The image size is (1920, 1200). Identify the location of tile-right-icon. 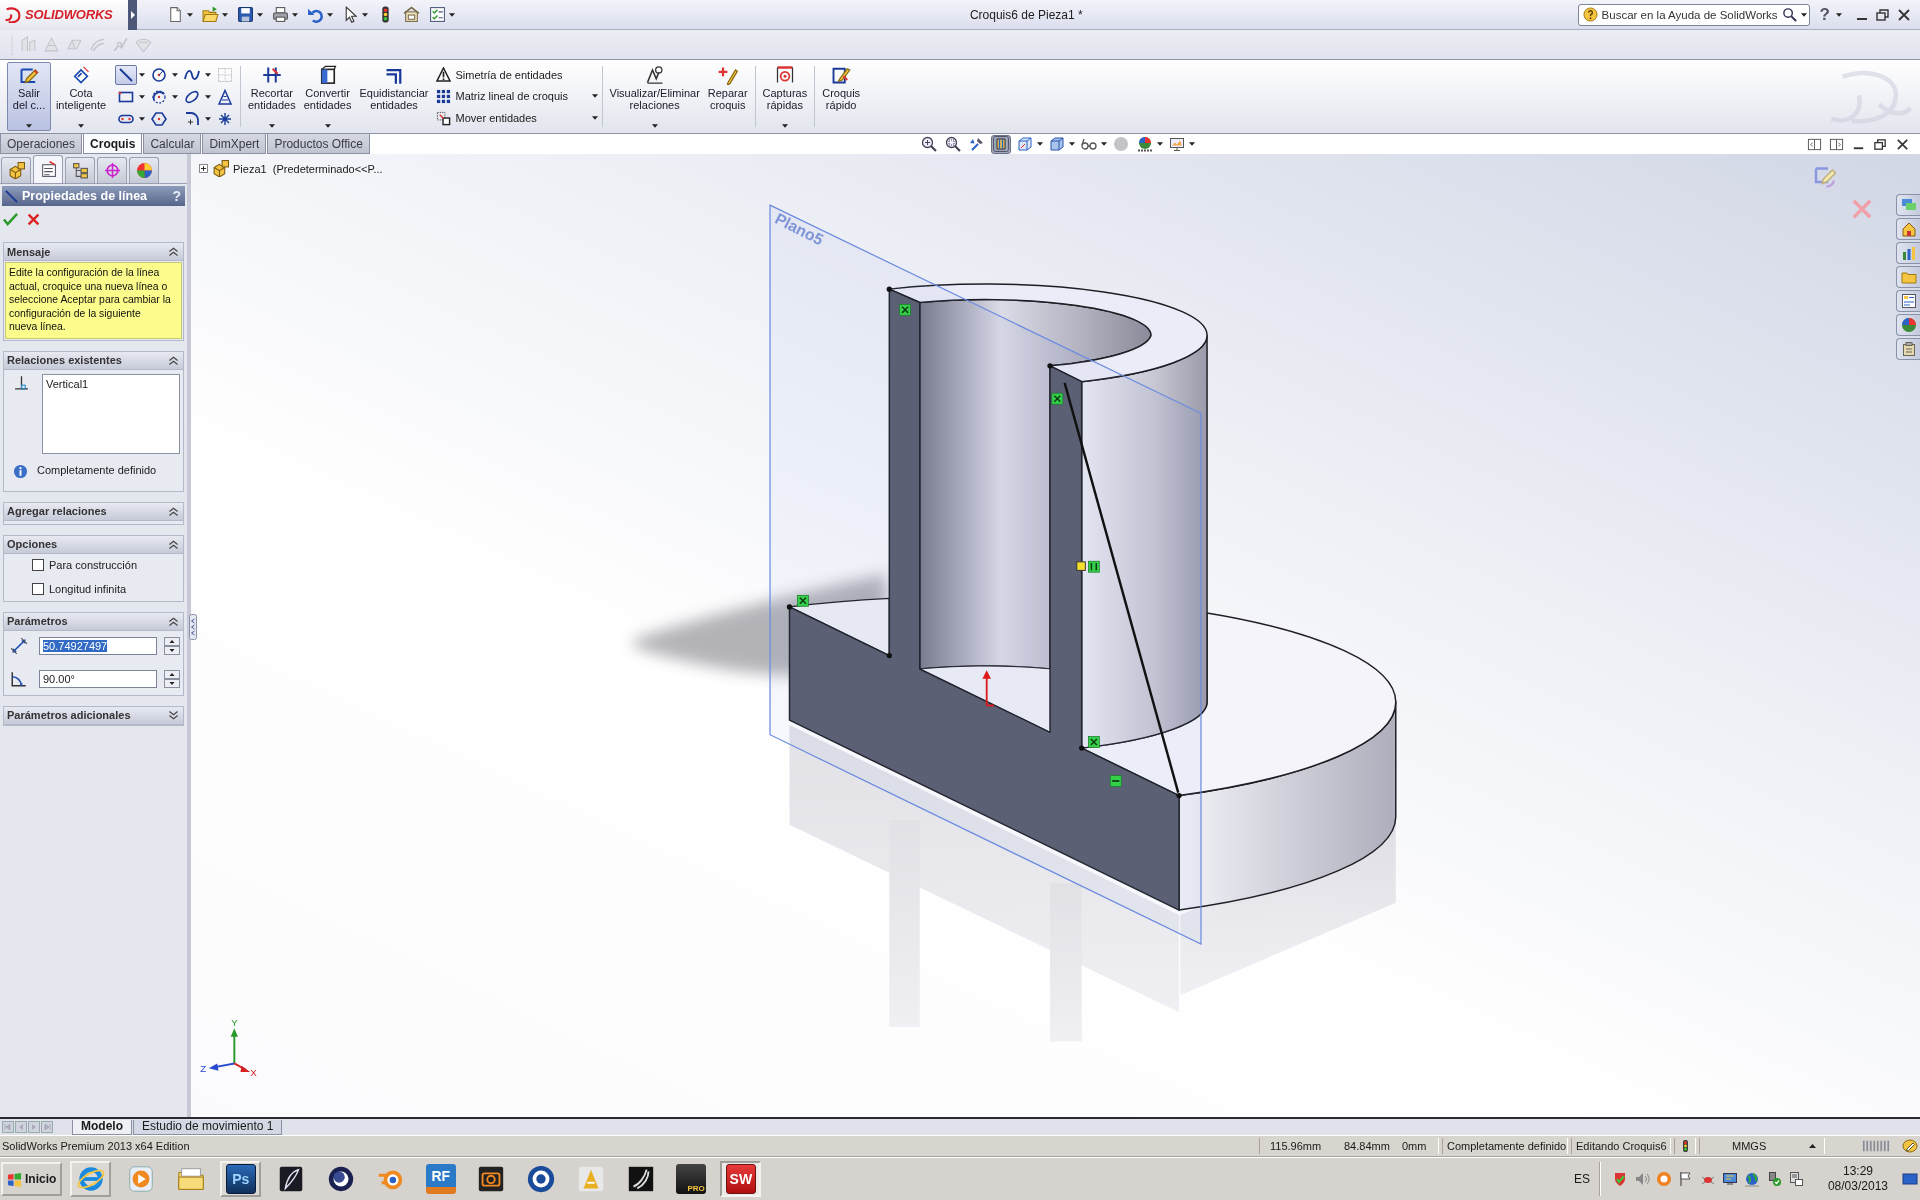
(1836, 144).